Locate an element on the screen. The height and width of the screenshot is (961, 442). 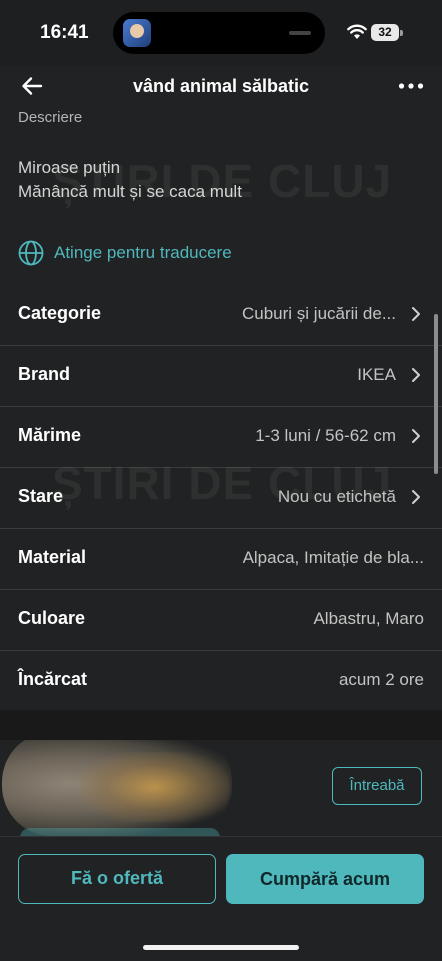
detail-row-uploaded: Încărcat acum 2 ore is located at coordinates (221, 681).